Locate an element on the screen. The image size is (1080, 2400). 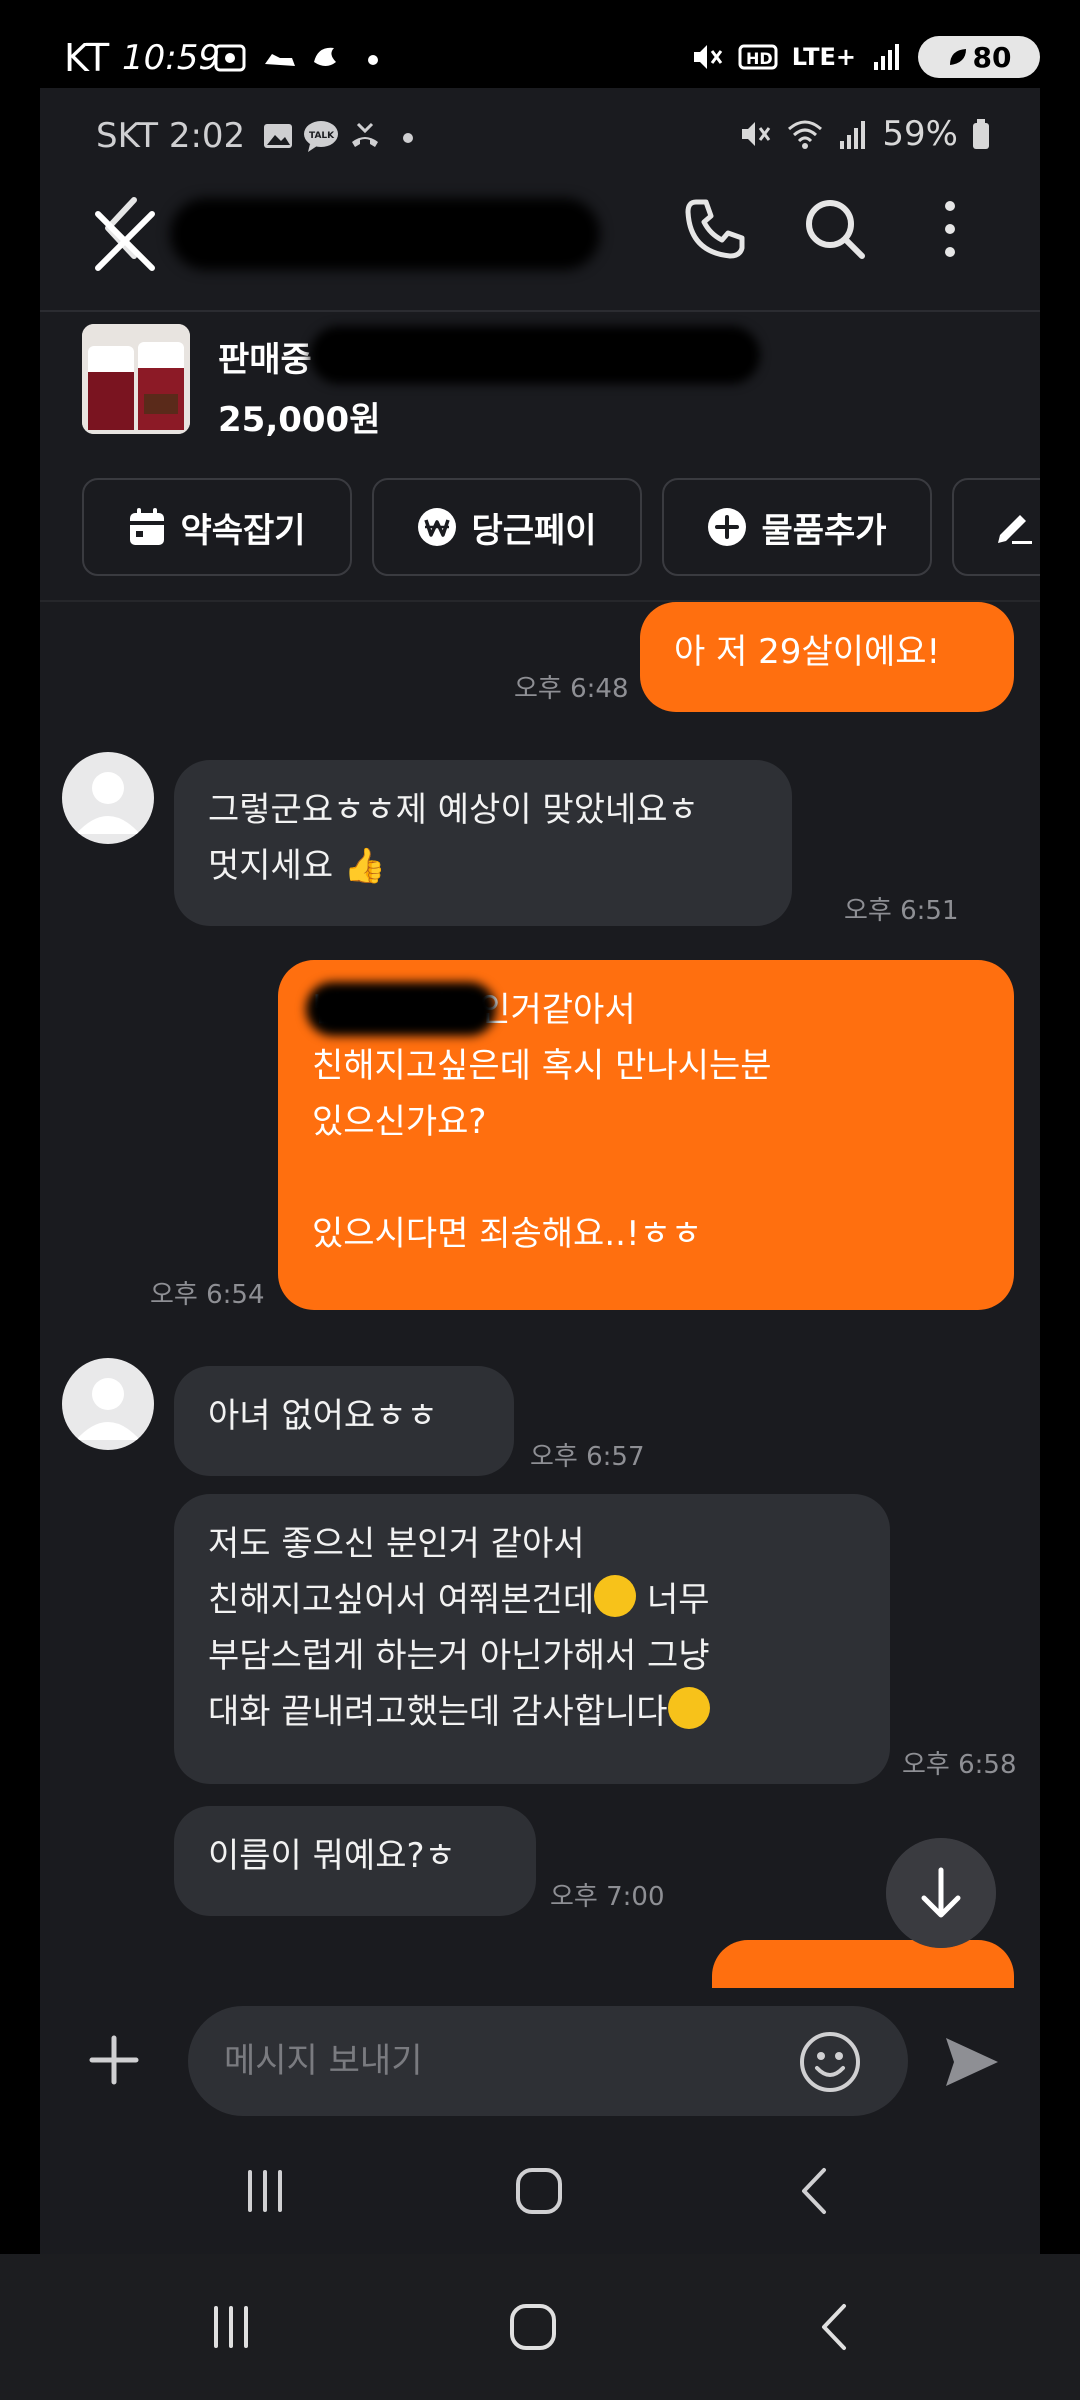
svg-text: TALK is located at coordinates (322, 136).